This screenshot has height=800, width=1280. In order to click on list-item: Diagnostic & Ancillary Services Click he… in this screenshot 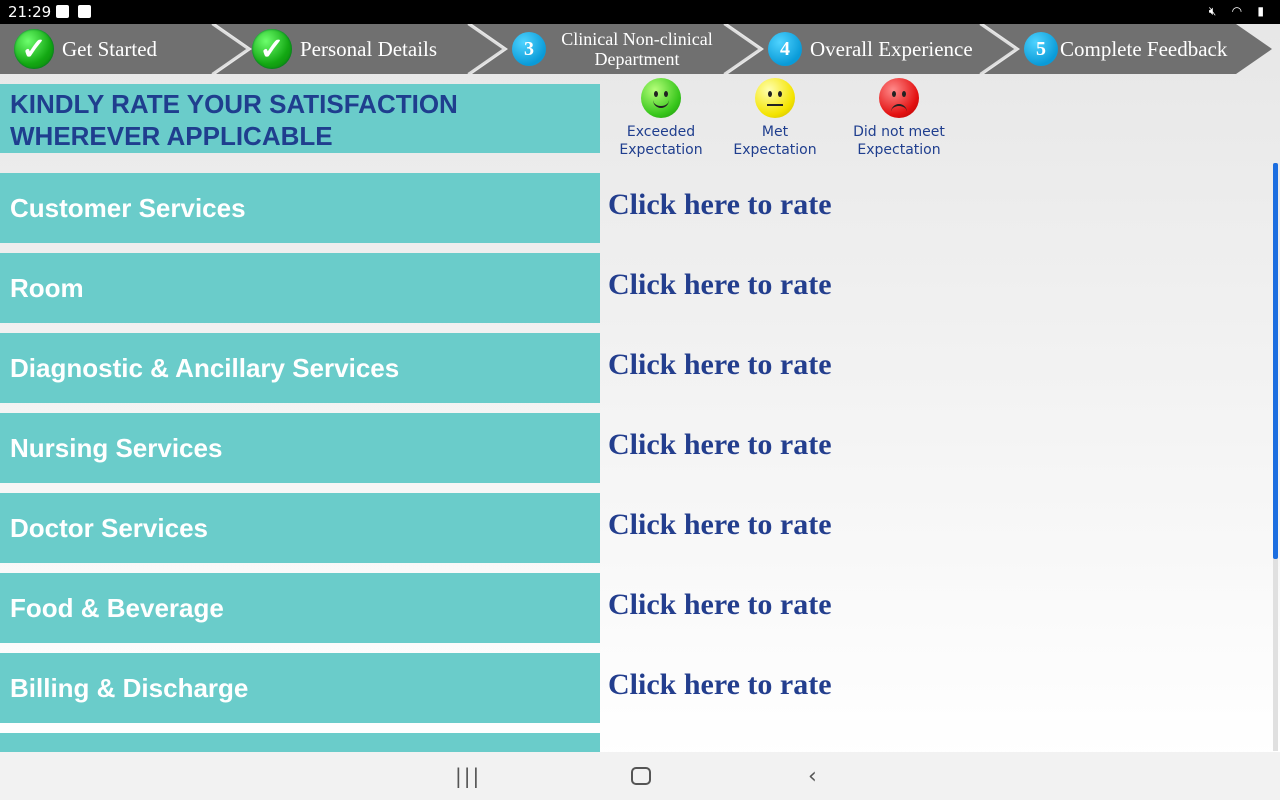, I will do `click(636, 368)`.